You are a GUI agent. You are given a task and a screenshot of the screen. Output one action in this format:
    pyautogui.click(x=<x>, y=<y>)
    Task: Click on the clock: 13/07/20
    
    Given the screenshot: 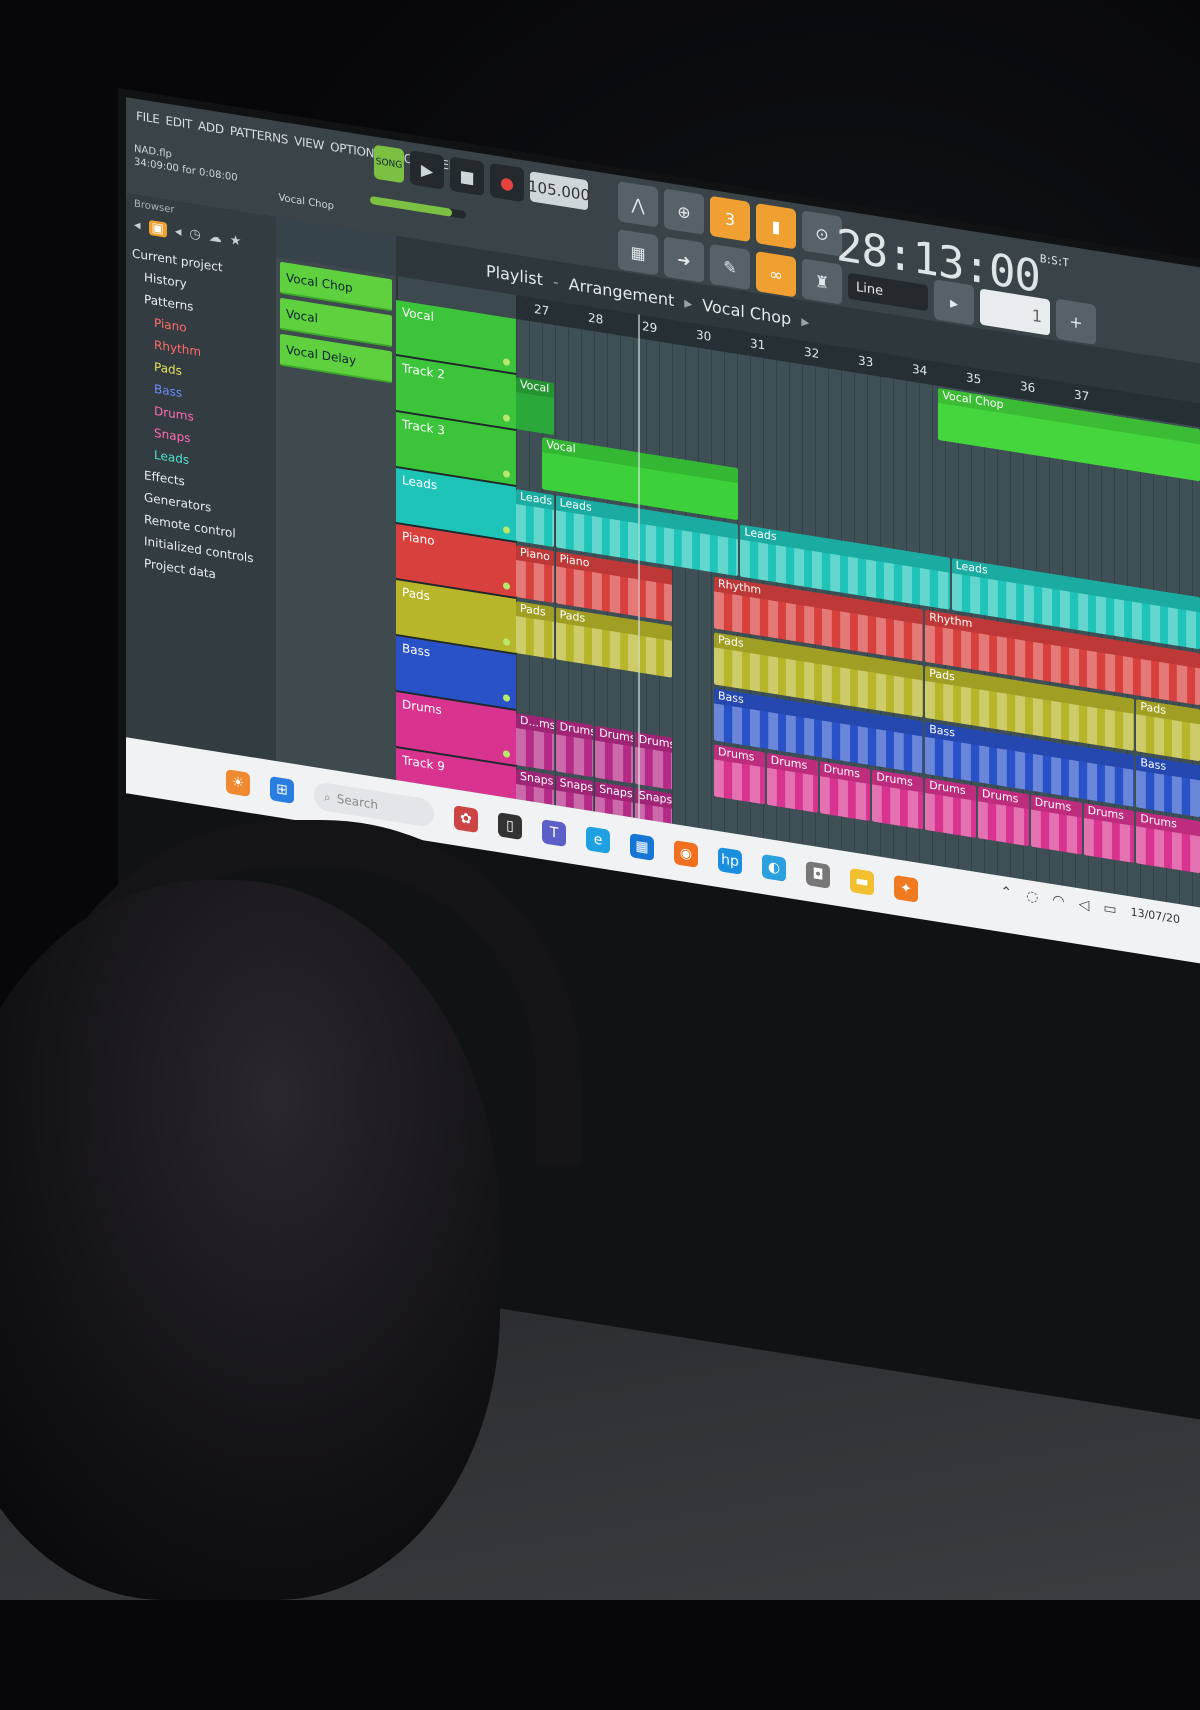 What is the action you would take?
    pyautogui.click(x=1155, y=916)
    